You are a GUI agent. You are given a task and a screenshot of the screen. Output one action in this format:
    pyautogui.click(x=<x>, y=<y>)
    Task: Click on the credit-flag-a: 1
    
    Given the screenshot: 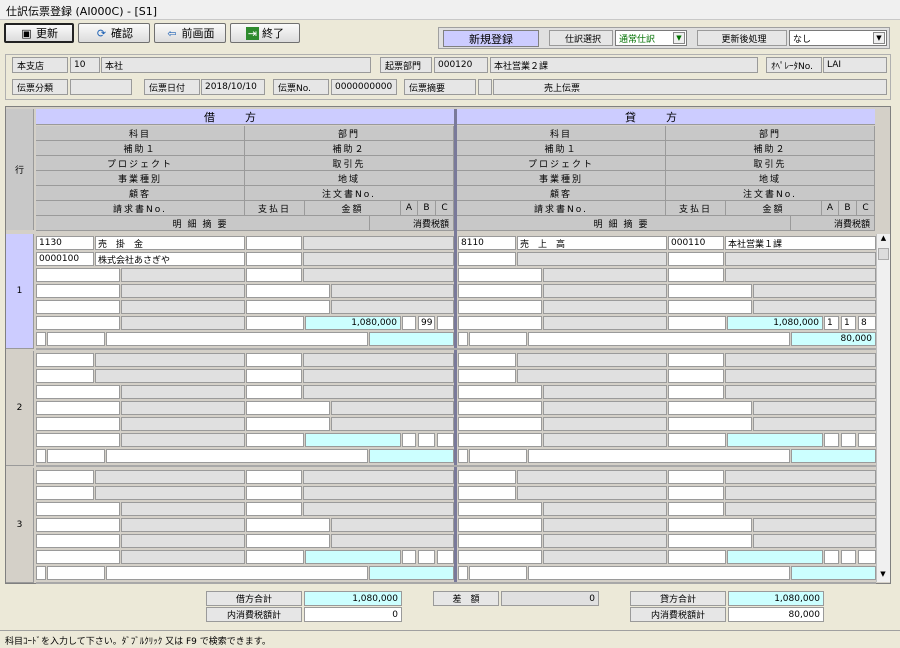 What is the action you would take?
    pyautogui.click(x=831, y=323)
    